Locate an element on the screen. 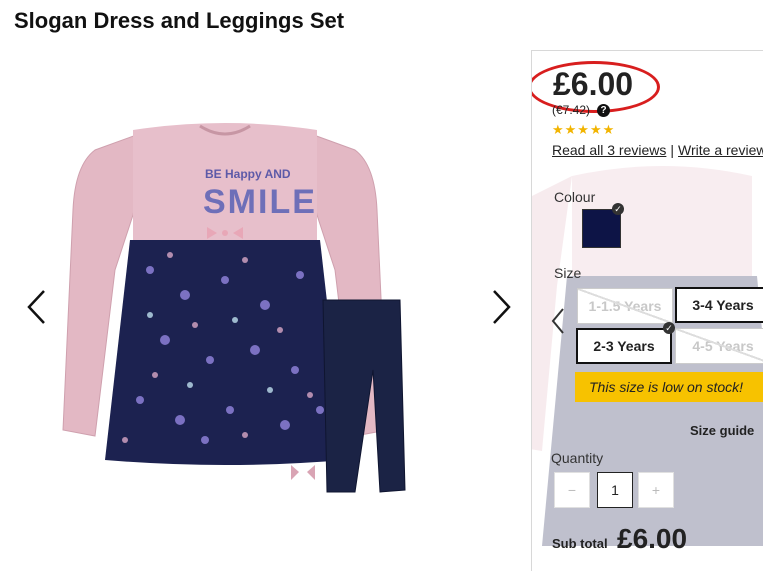 This screenshot has width=763, height=571. slogan-line2: SMILE is located at coordinates (260, 202).